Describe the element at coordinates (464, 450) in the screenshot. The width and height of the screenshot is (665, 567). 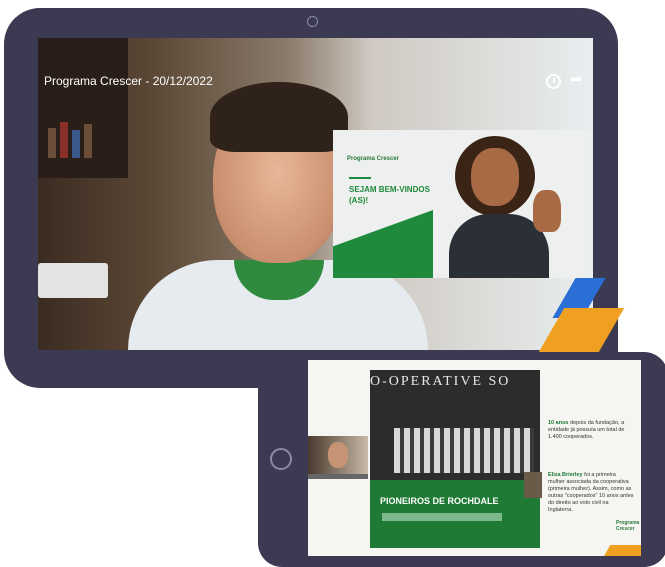
I see `pioneers-group` at that location.